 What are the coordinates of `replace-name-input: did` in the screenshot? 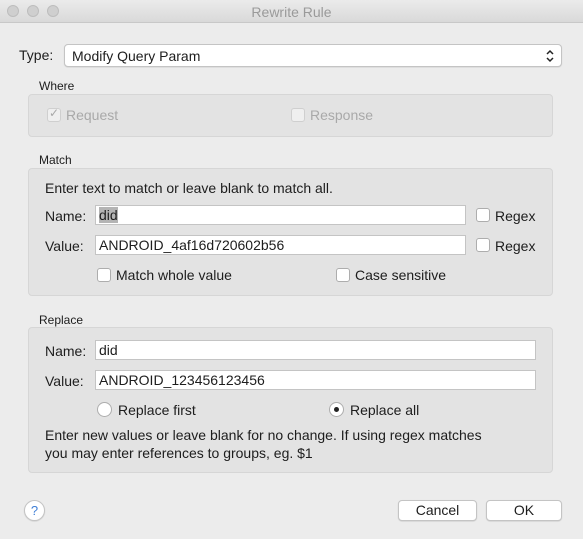 It's located at (315, 350).